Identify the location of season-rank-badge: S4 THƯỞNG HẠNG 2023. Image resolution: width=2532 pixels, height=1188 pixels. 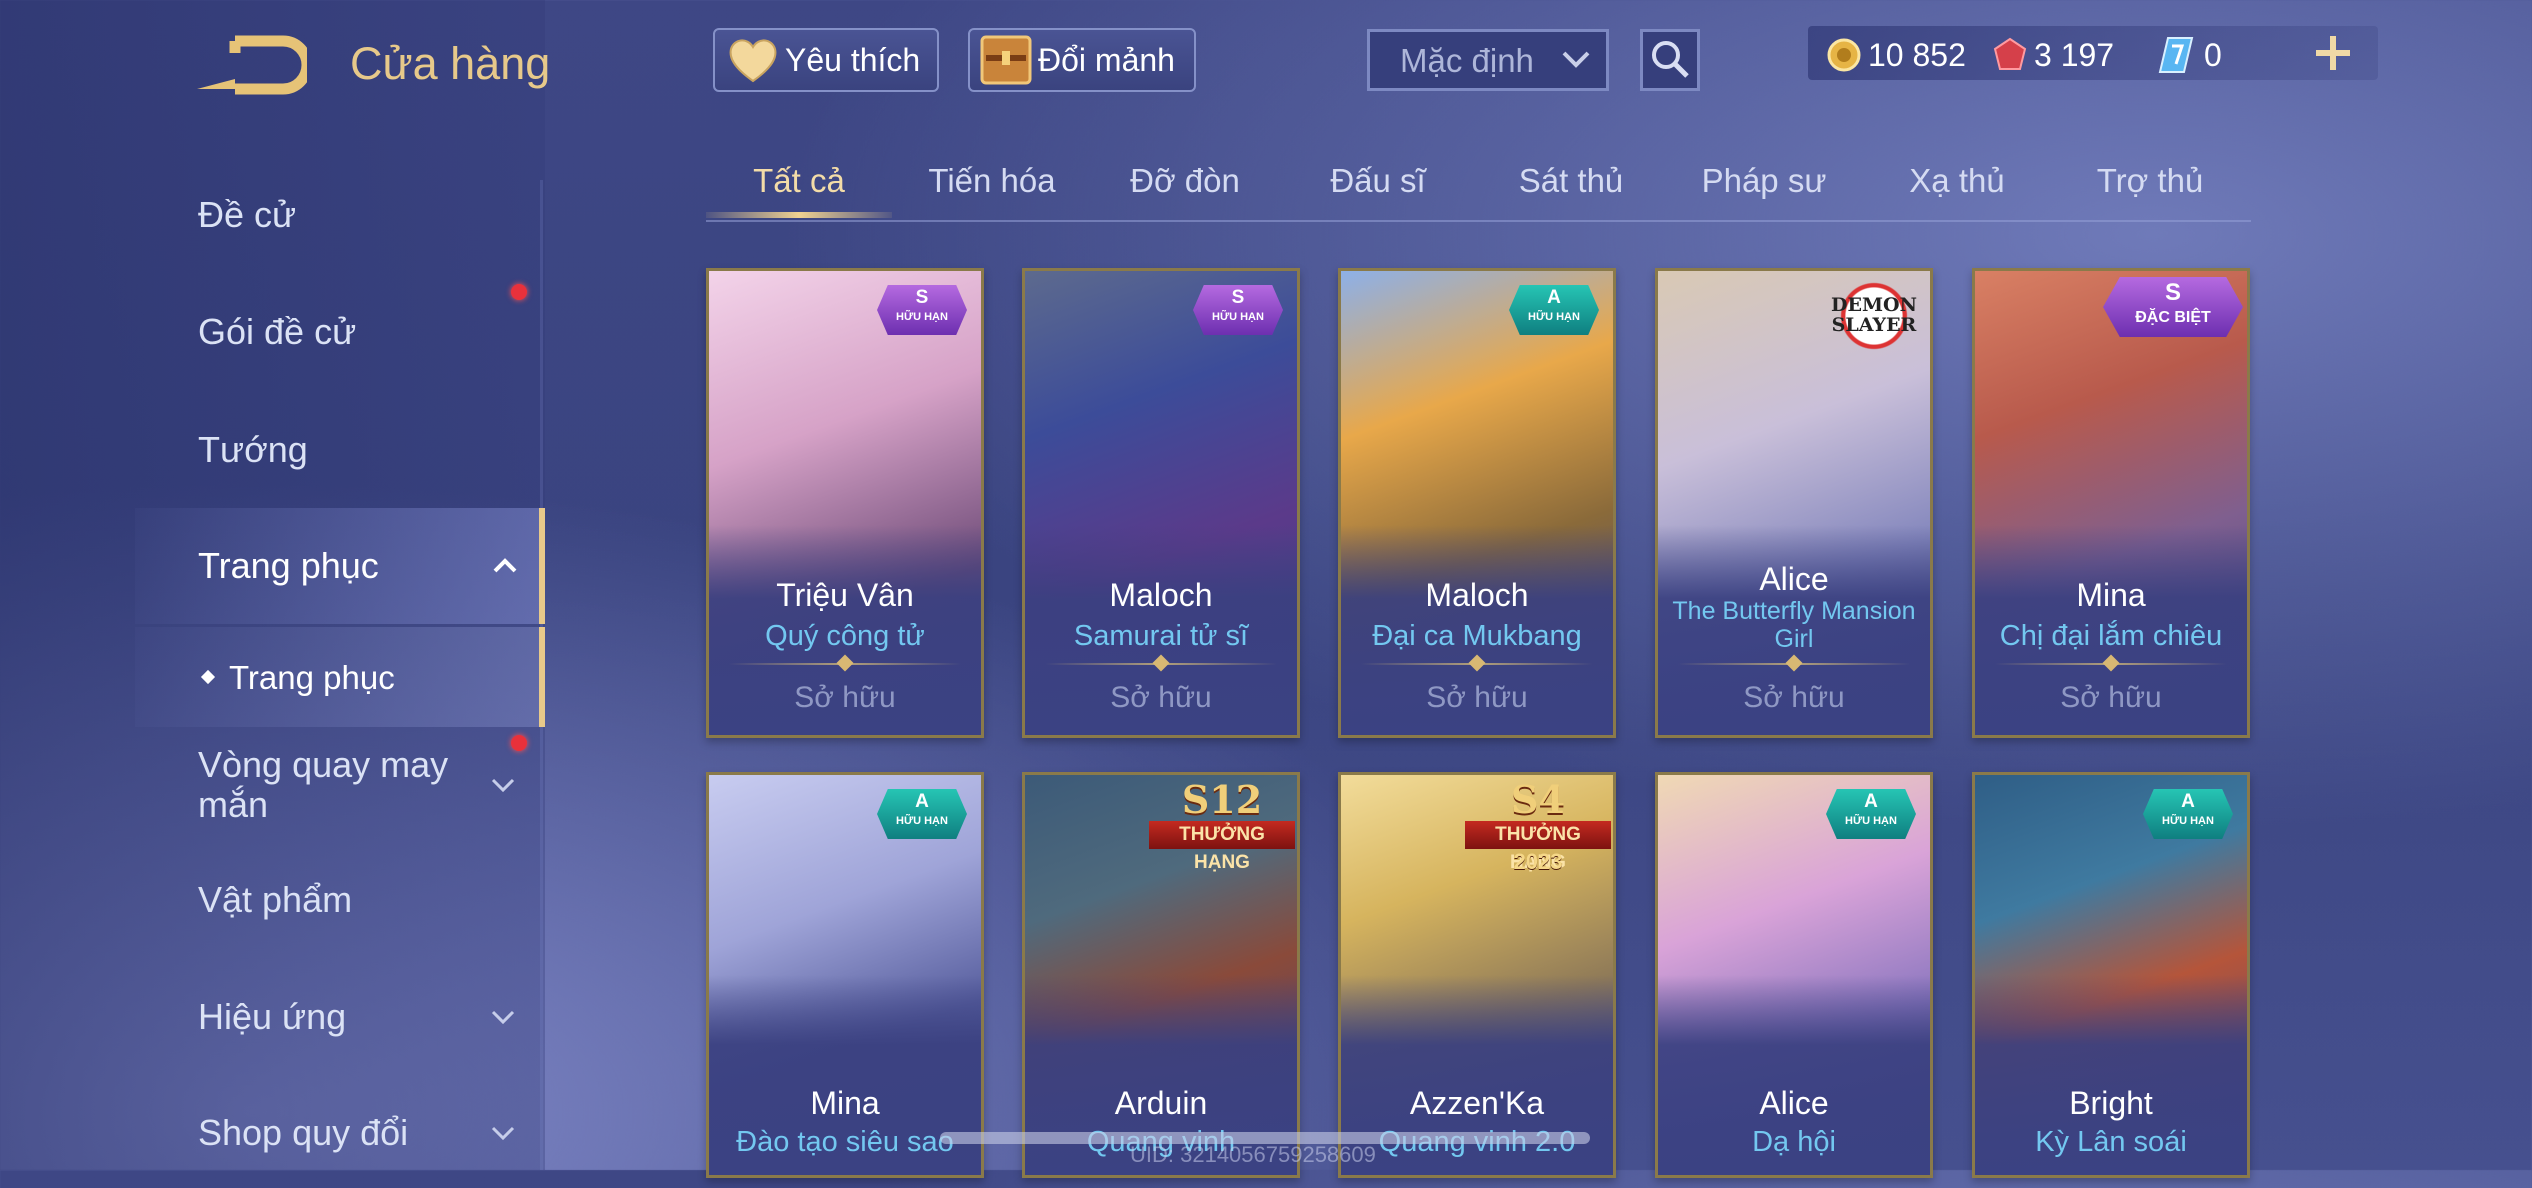
(1538, 830).